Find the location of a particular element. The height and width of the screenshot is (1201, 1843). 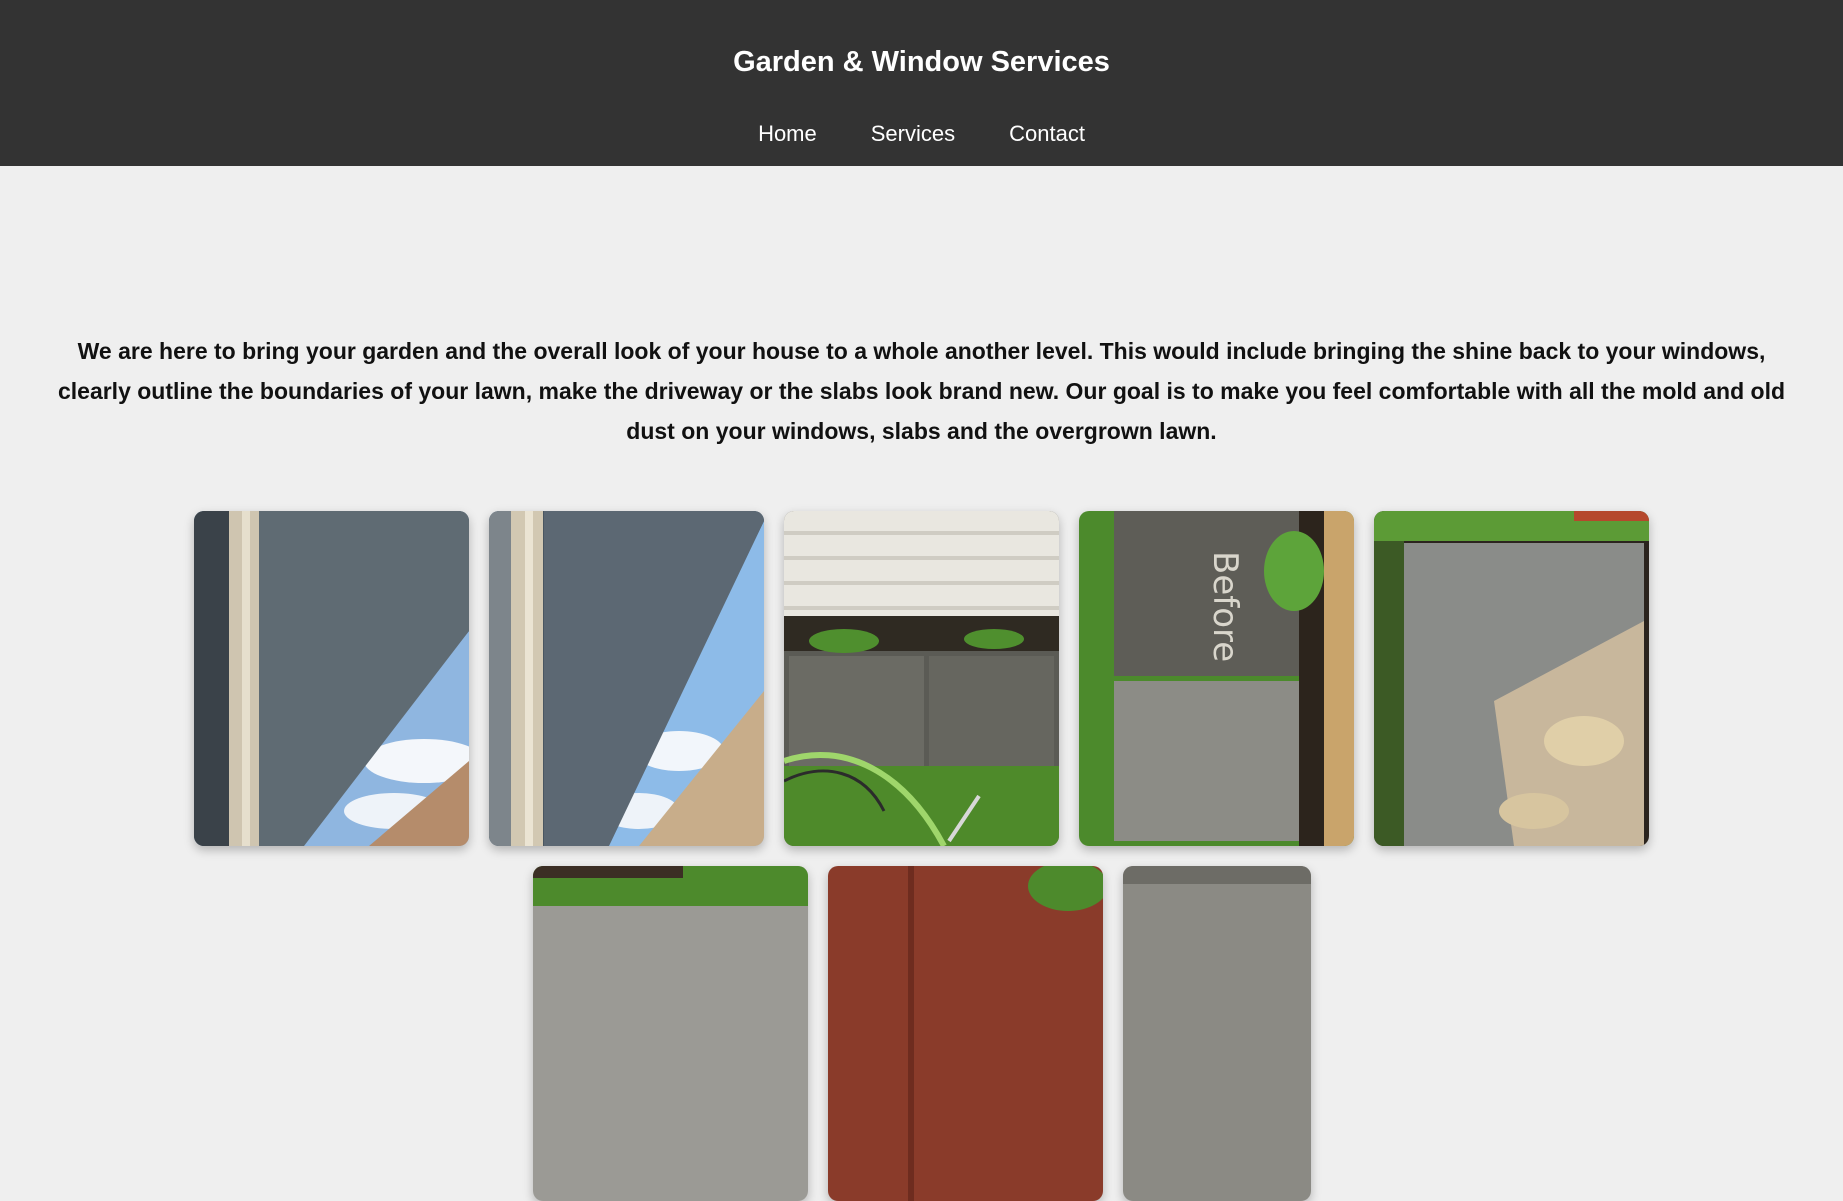

gallery-photo-slabs-hose is located at coordinates (921, 678).